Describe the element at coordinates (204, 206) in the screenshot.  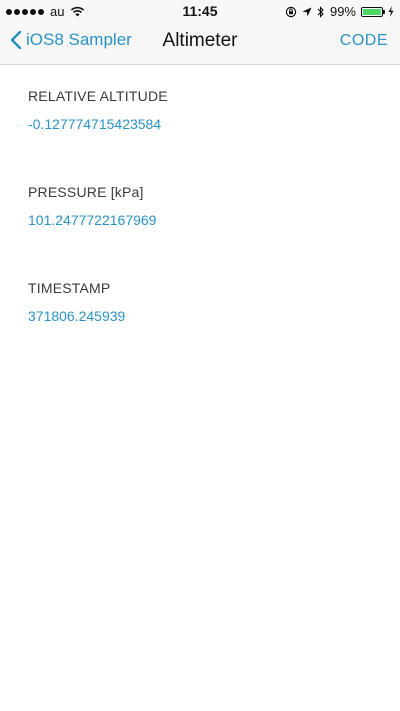
I see `pressure-field: PRESSURE [kPa] 101.2477722167969` at that location.